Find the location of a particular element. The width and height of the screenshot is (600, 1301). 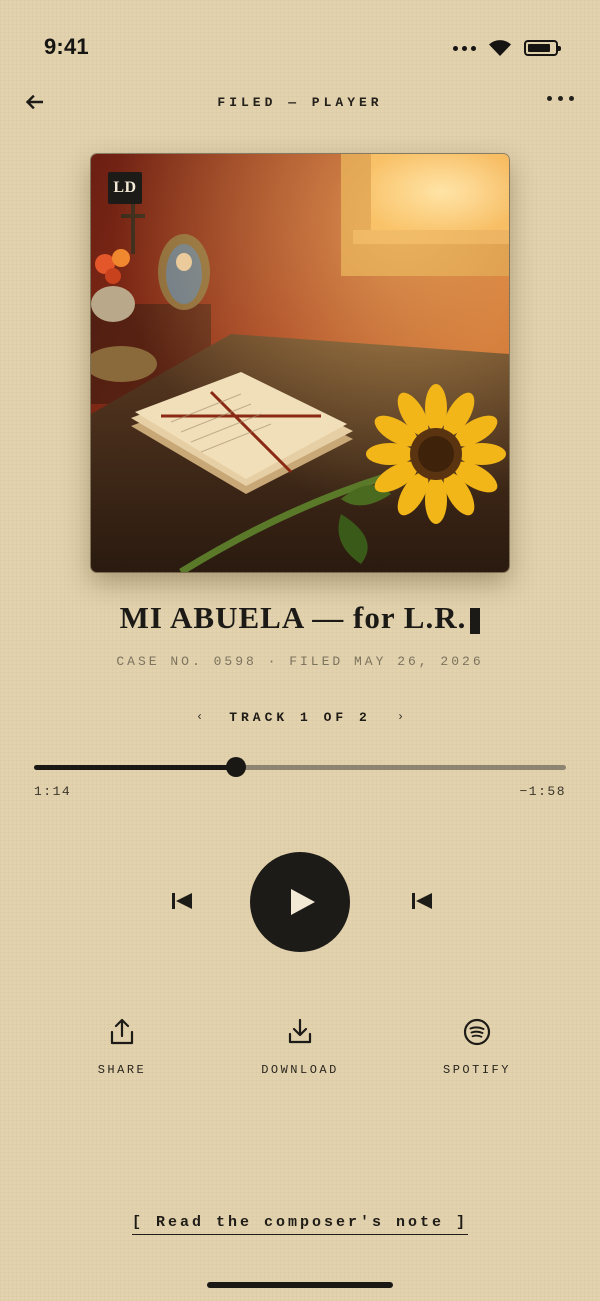

remaining-time: −1:58 is located at coordinates (542, 791).